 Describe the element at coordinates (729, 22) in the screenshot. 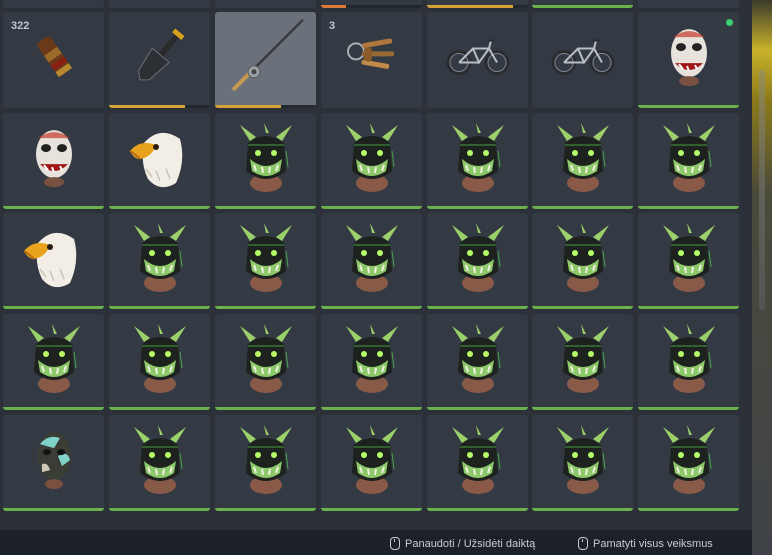

I see `equipped-indicator` at that location.